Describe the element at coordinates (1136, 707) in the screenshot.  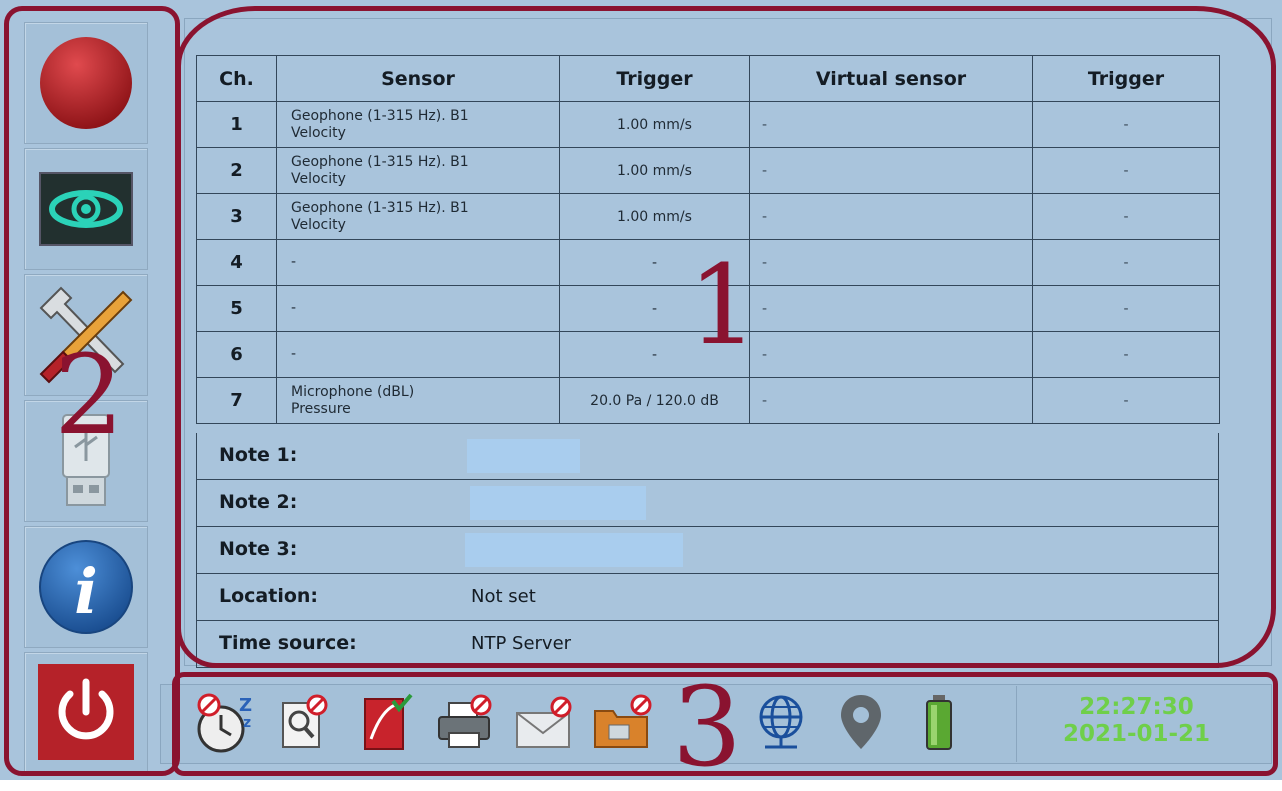
I see `clock-time: 22:27:30` at that location.